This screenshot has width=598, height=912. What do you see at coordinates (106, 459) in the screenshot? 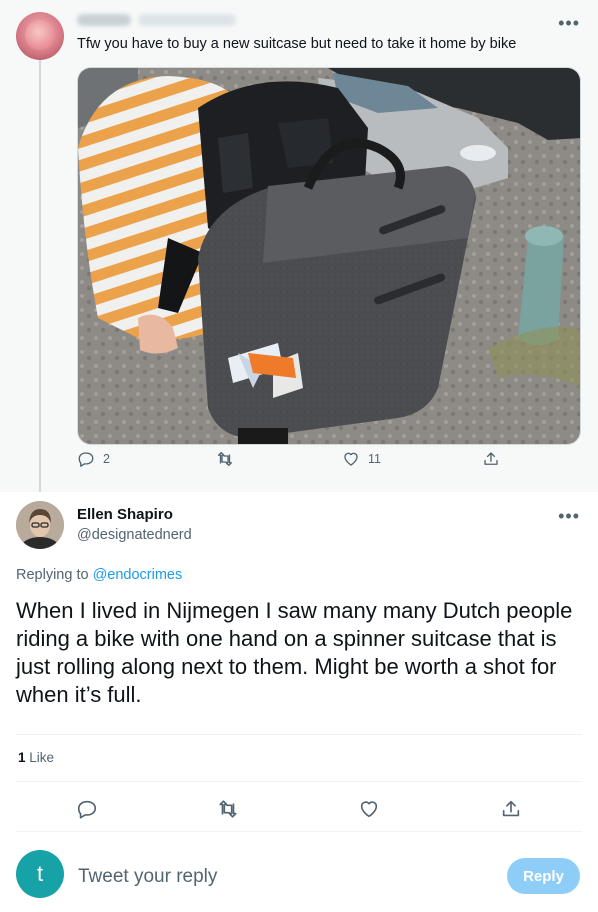
I see `parent-reply-count: 2` at bounding box center [106, 459].